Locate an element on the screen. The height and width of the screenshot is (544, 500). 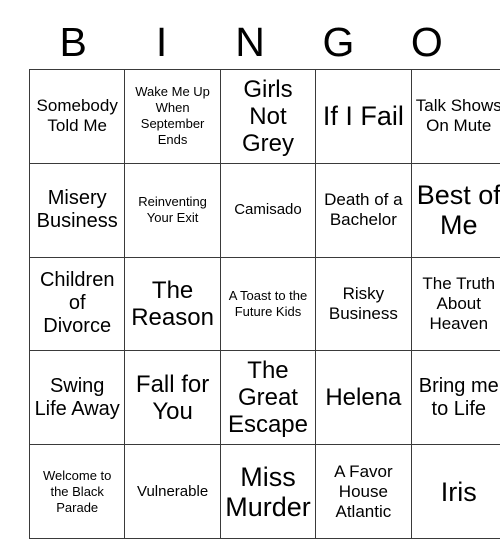
header-letter-n: N is located at coordinates (250, 41).